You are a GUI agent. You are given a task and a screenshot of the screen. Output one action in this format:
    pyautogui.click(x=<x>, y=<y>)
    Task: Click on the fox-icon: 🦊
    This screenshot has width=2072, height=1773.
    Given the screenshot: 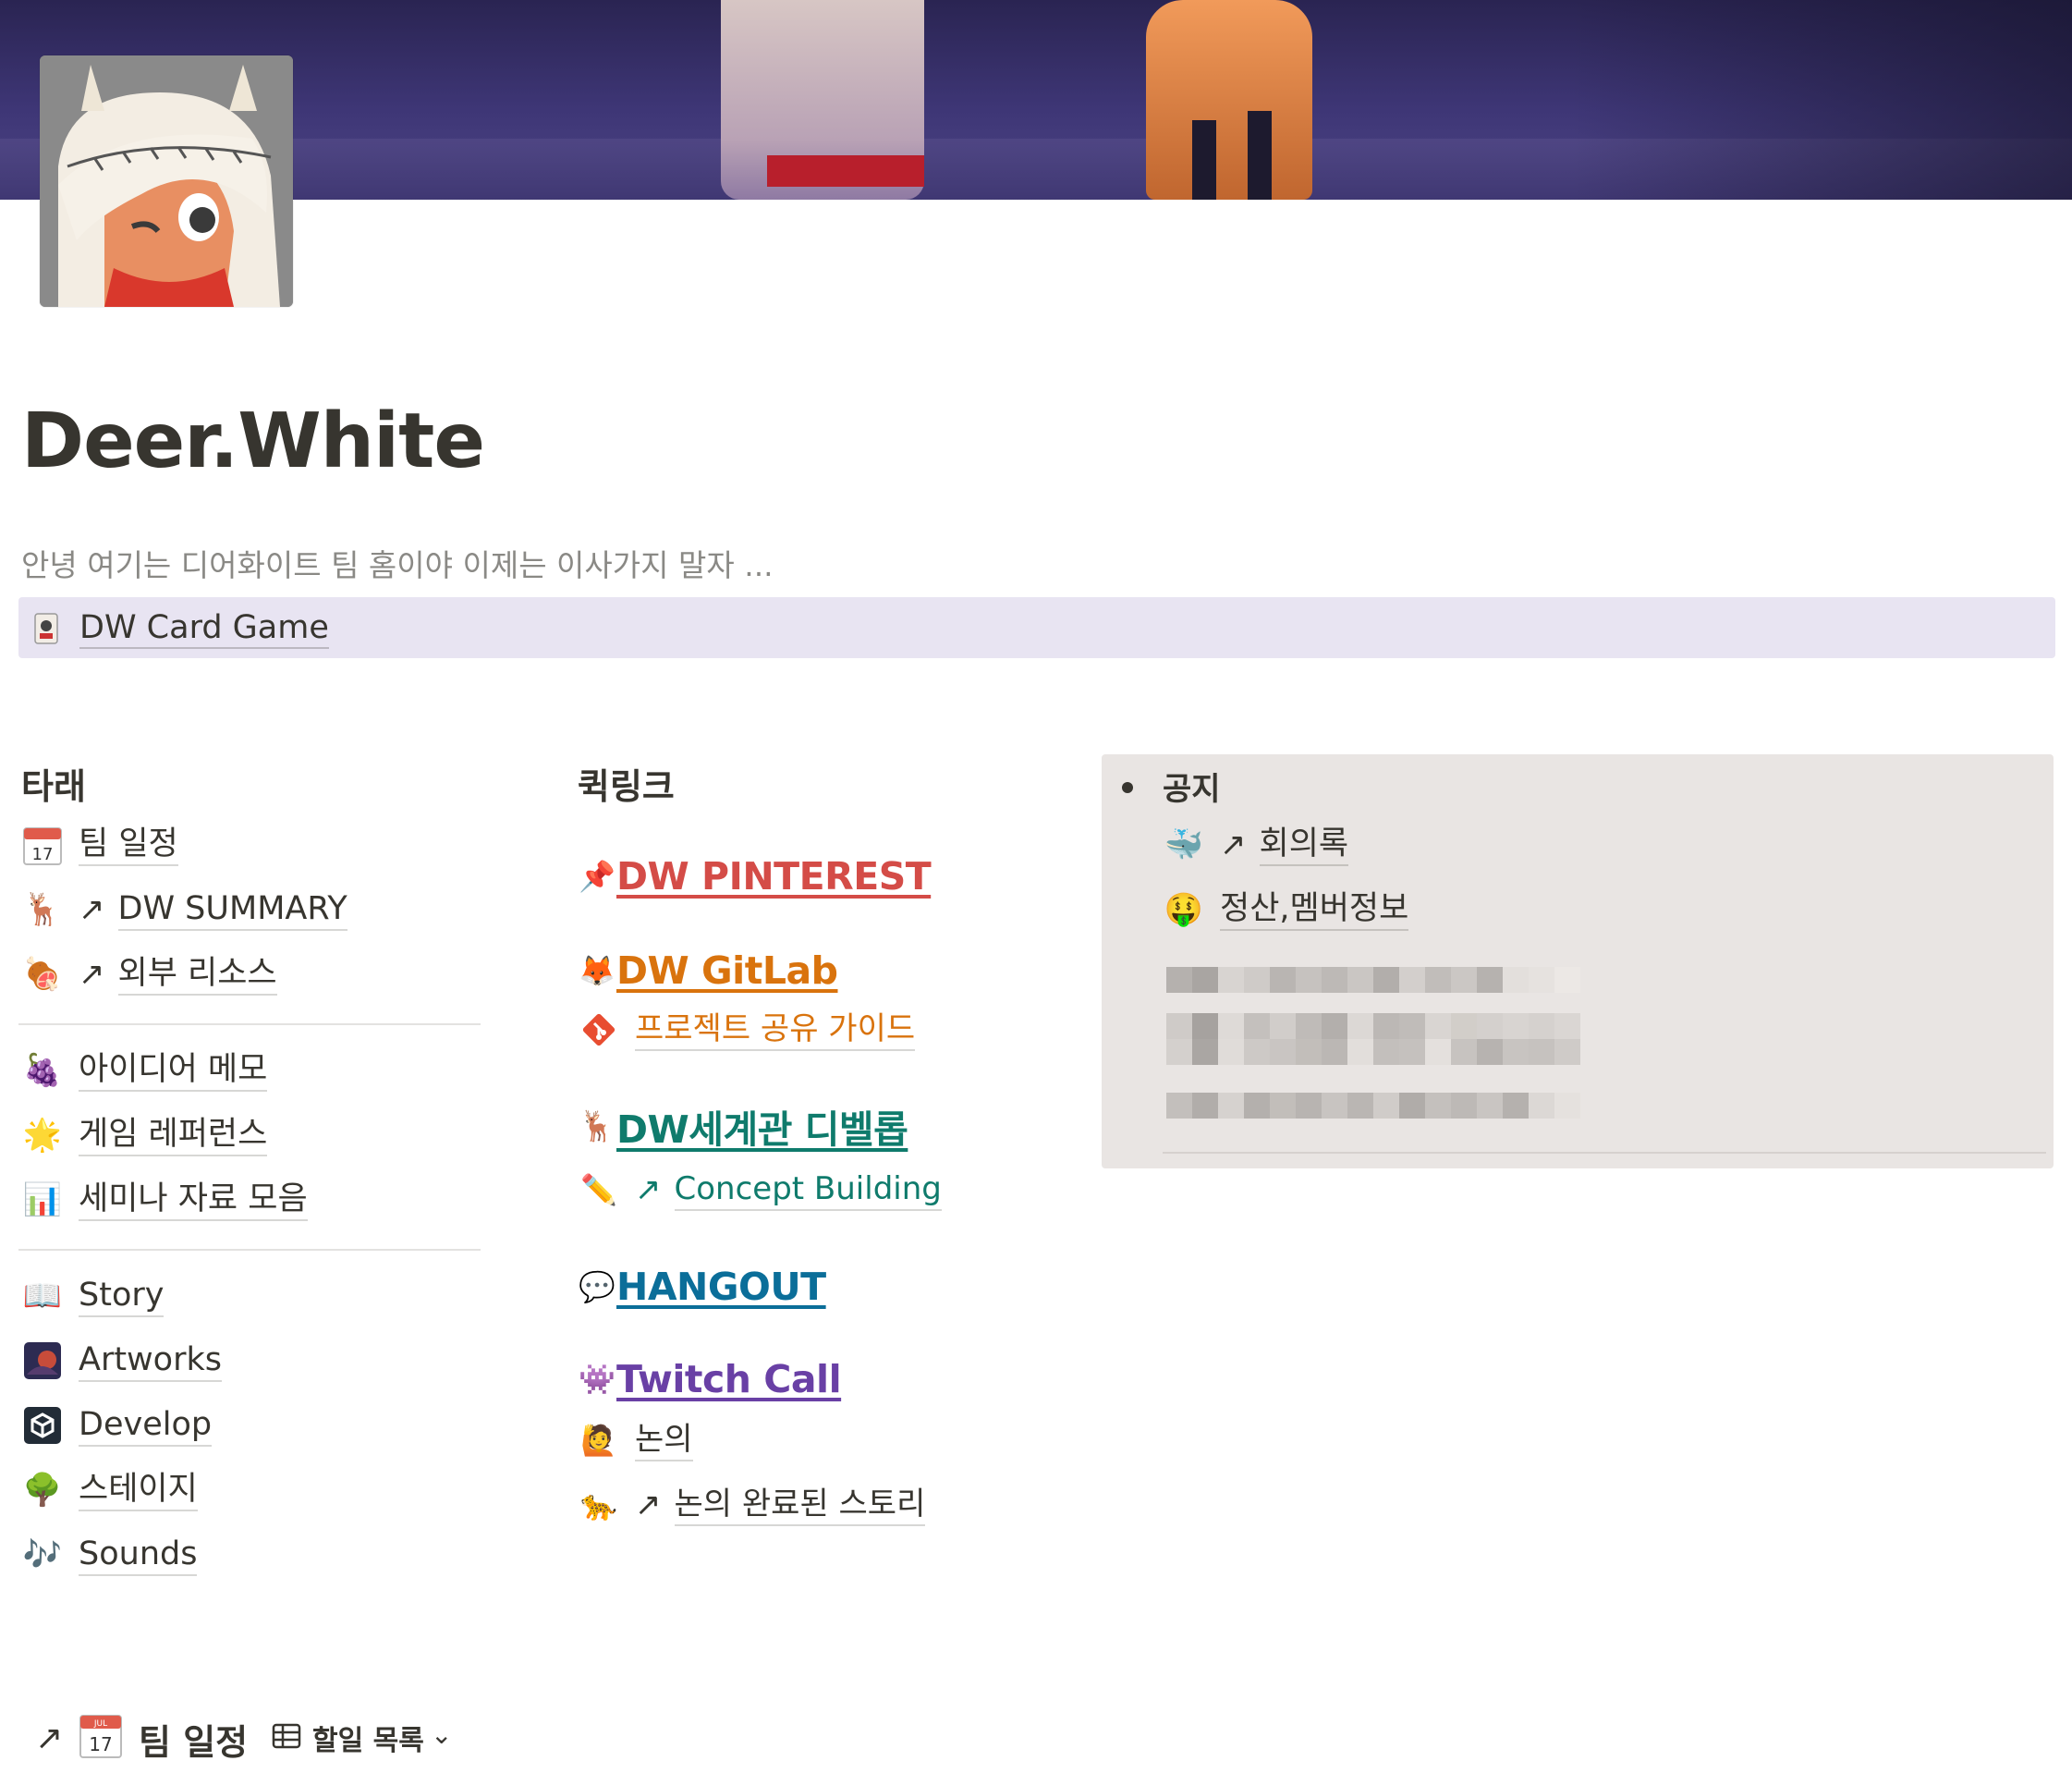 What is the action you would take?
    pyautogui.click(x=597, y=971)
    